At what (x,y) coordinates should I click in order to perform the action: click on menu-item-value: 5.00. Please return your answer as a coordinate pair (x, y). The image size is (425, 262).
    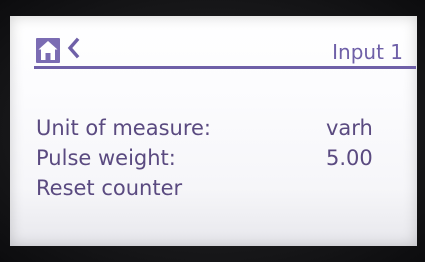
    Looking at the image, I should click on (349, 158).